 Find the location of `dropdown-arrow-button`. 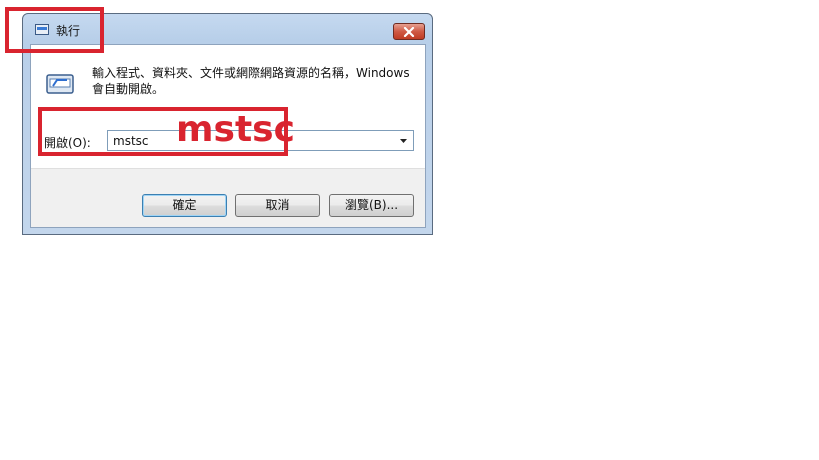

dropdown-arrow-button is located at coordinates (403, 140).